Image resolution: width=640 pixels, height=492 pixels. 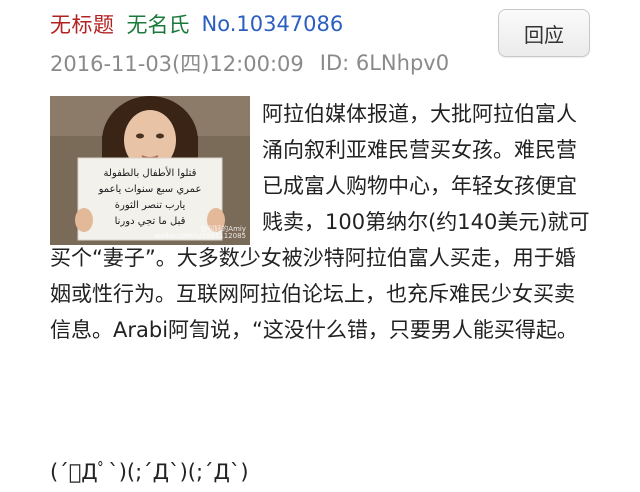 What do you see at coordinates (82, 25) in the screenshot?
I see `post-title: 无标题` at bounding box center [82, 25].